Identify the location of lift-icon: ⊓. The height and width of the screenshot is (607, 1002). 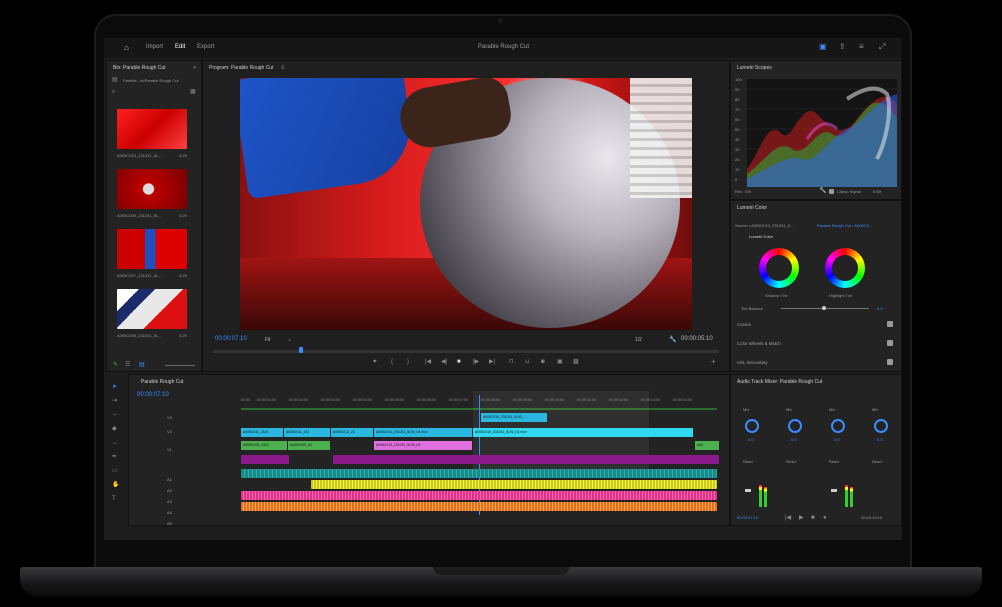
(511, 362).